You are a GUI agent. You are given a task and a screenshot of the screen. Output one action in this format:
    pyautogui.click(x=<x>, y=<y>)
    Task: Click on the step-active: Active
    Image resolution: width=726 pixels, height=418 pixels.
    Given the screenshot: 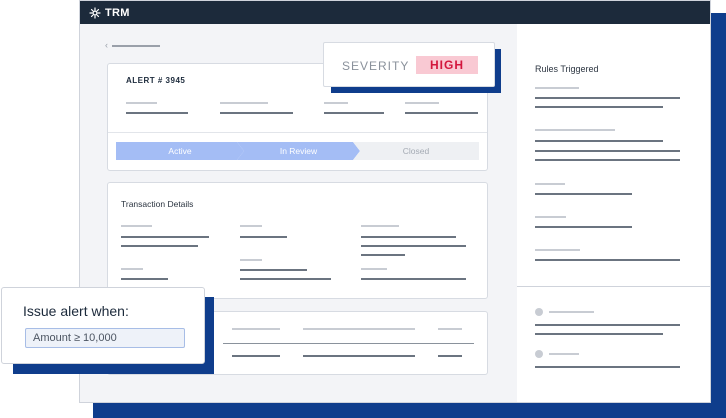 What is the action you would take?
    pyautogui.click(x=180, y=151)
    